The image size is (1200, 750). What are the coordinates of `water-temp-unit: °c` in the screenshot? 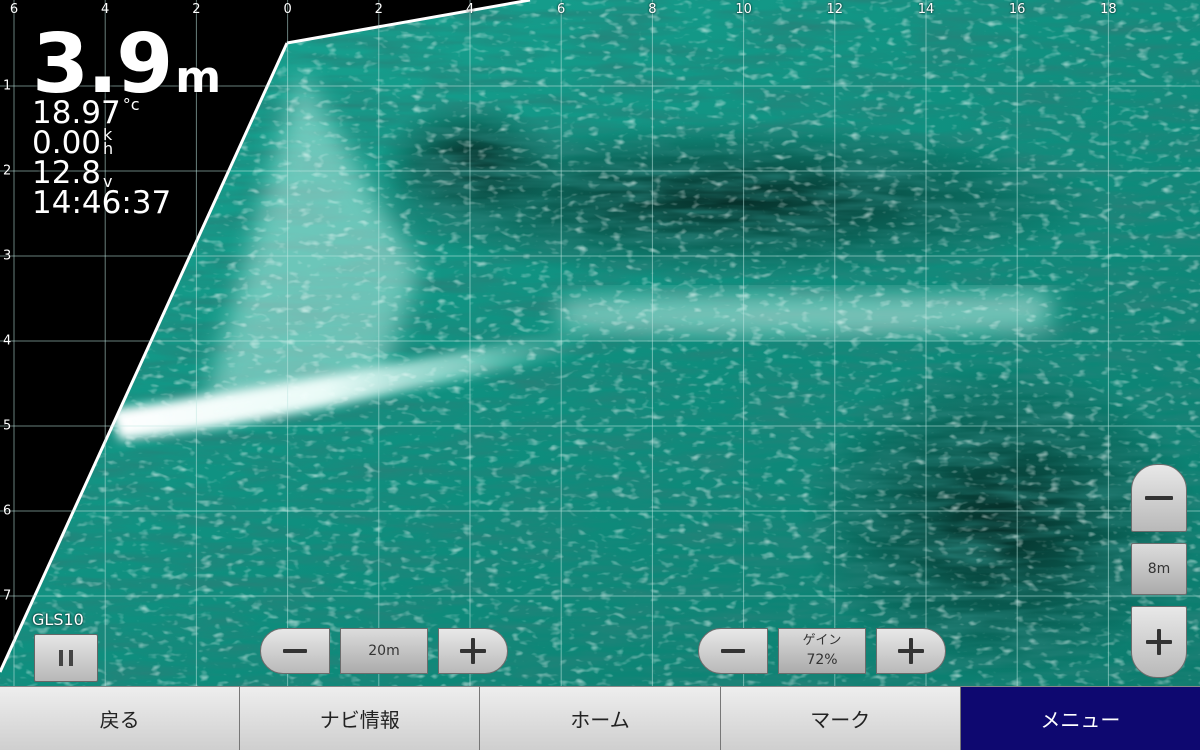 It's located at (131, 104).